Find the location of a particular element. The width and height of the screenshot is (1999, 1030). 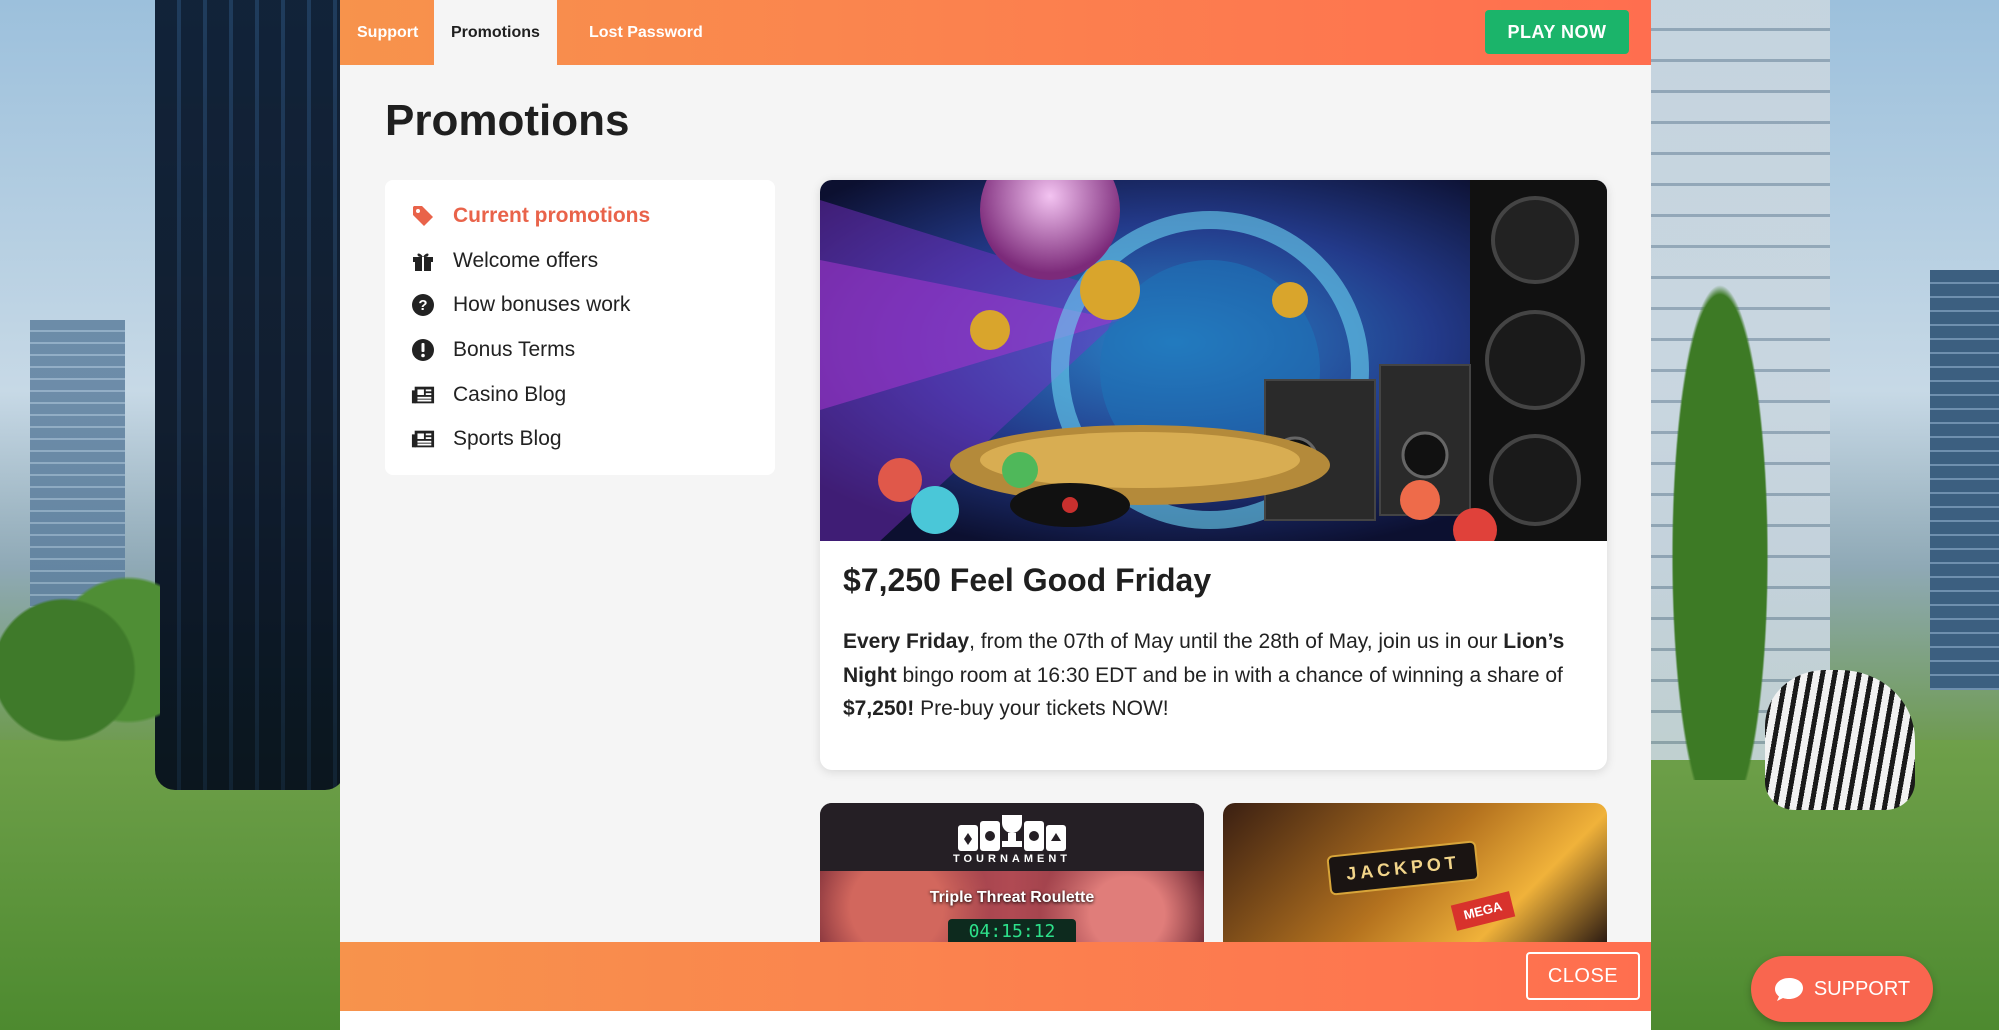

tab-lost-password: Lost Password is located at coordinates (646, 32).